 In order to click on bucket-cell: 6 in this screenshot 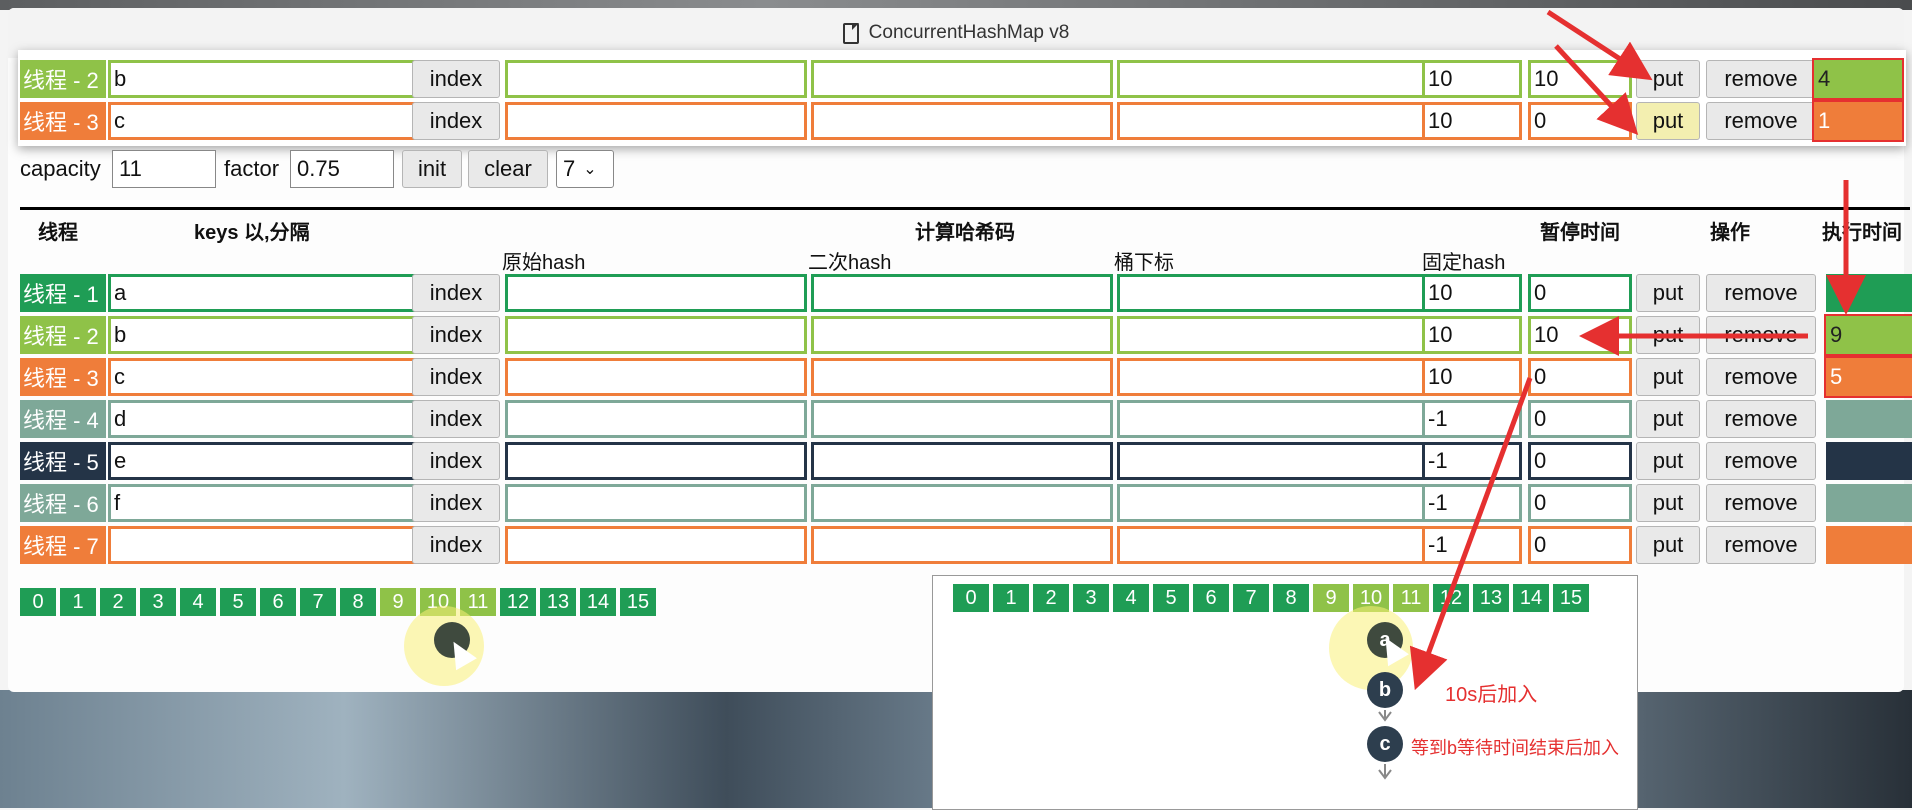, I will do `click(278, 602)`.